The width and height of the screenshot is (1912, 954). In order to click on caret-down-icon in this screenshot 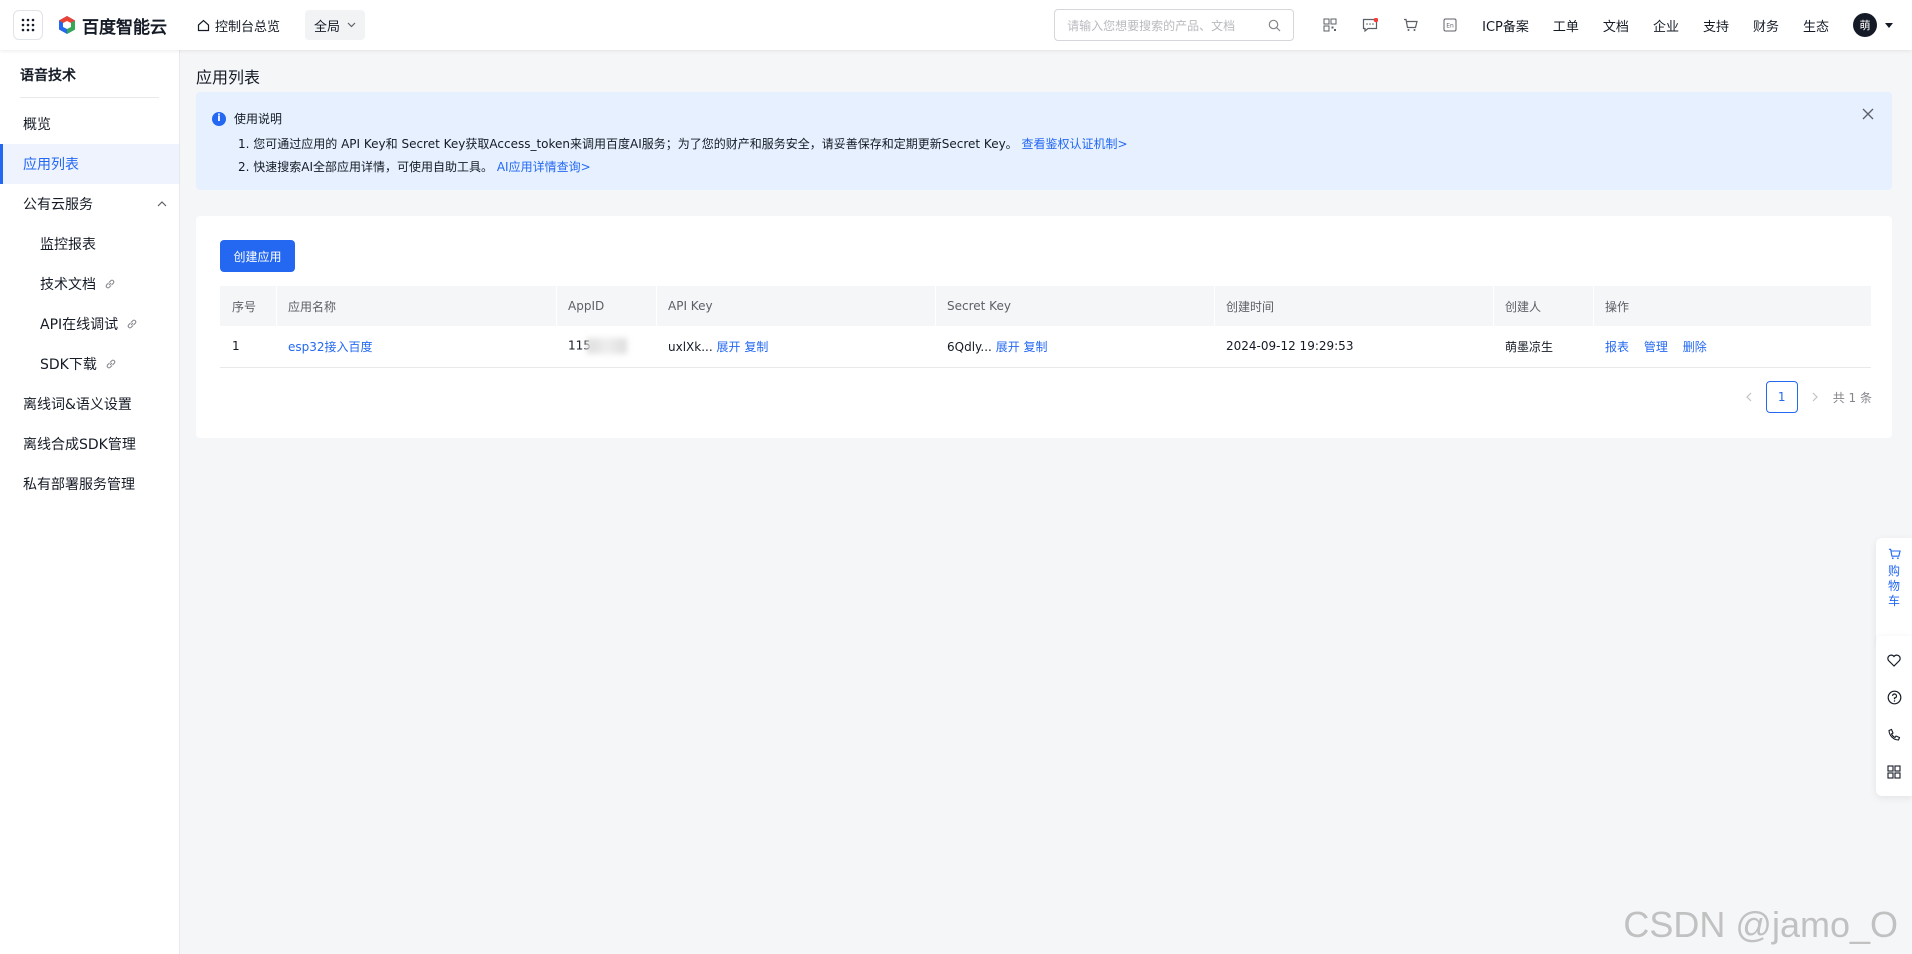, I will do `click(1889, 25)`.